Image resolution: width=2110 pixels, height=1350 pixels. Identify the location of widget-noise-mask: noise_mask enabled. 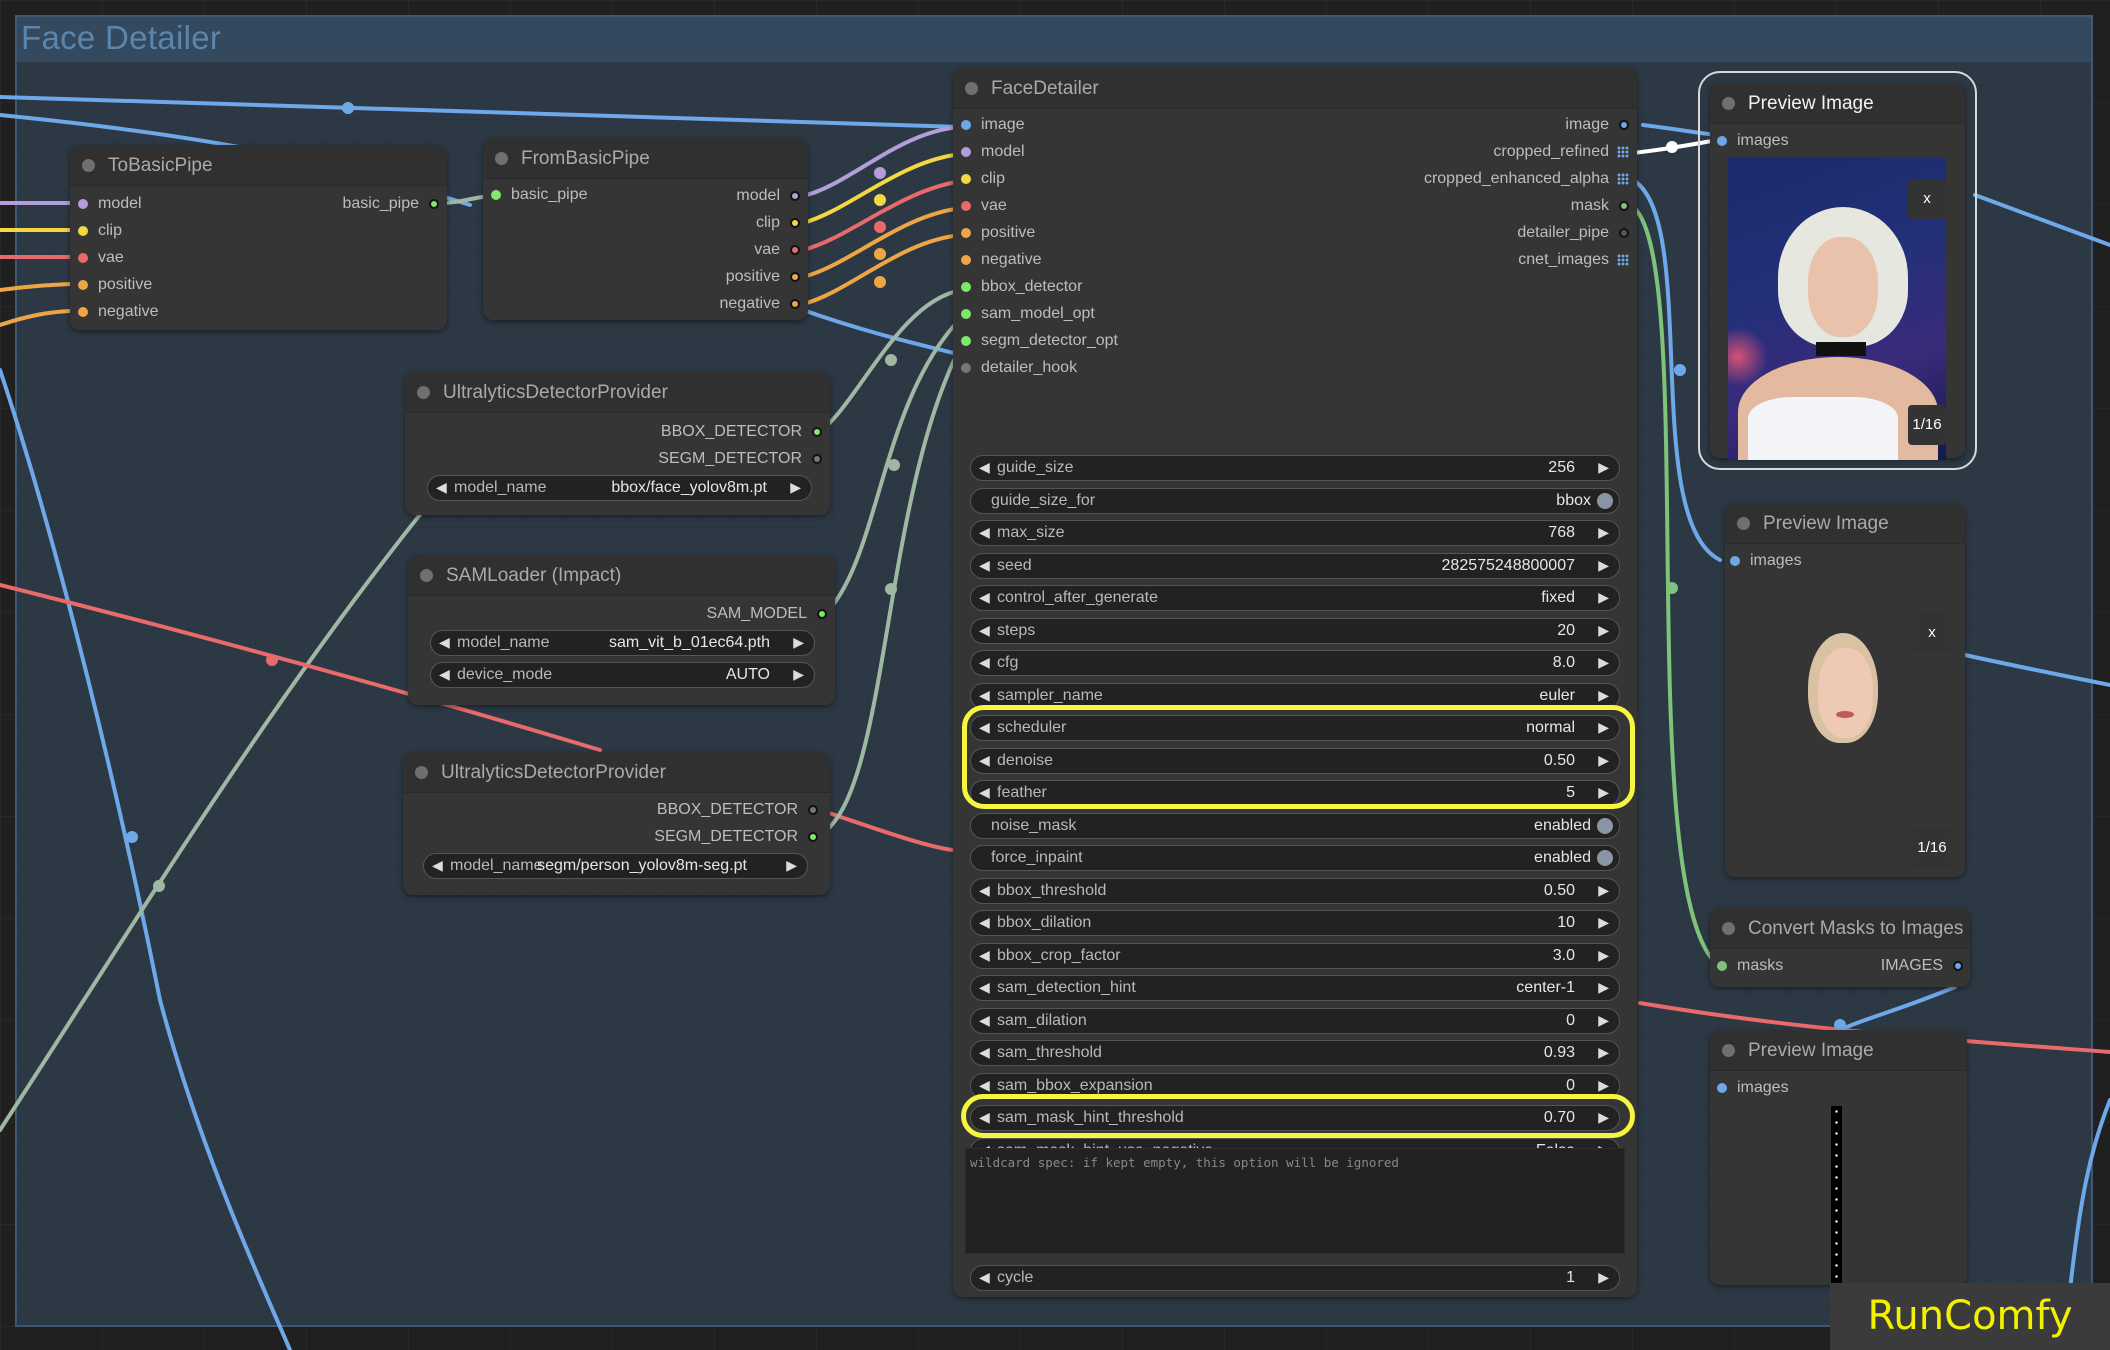
(1295, 825).